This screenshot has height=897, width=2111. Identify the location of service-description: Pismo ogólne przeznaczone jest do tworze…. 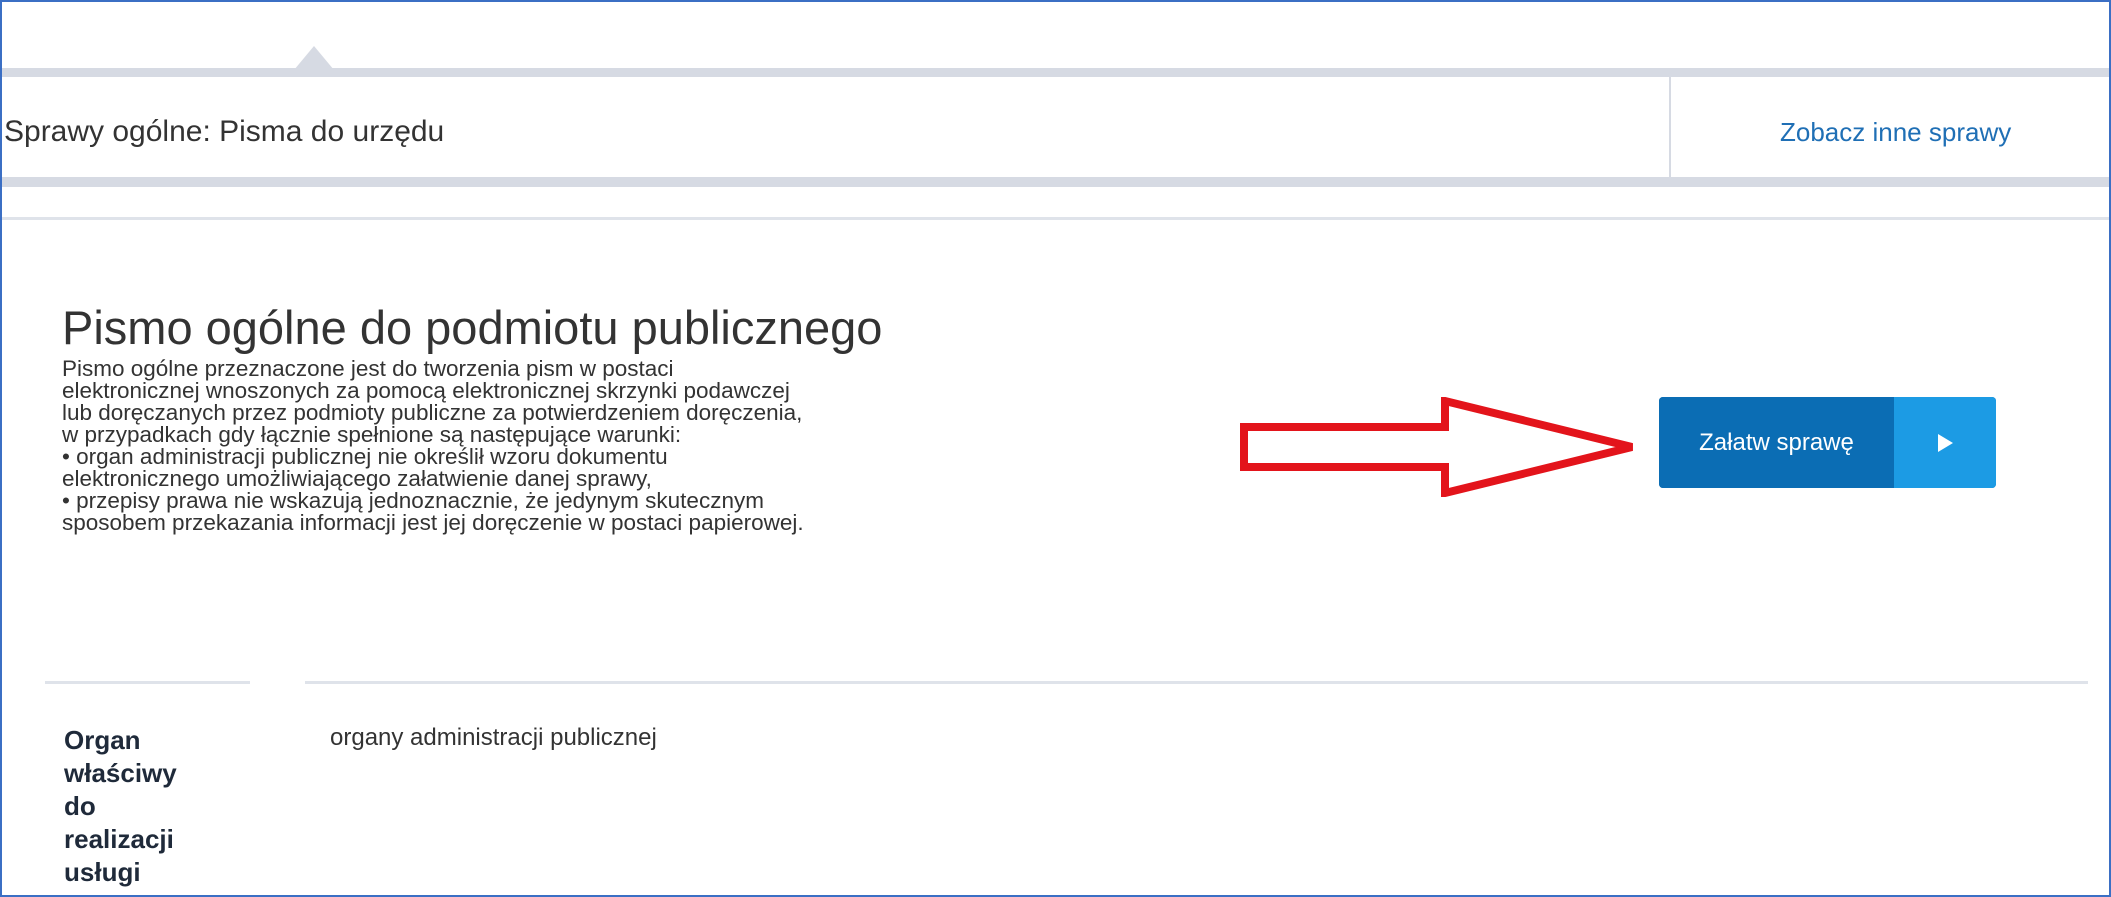
(542, 445).